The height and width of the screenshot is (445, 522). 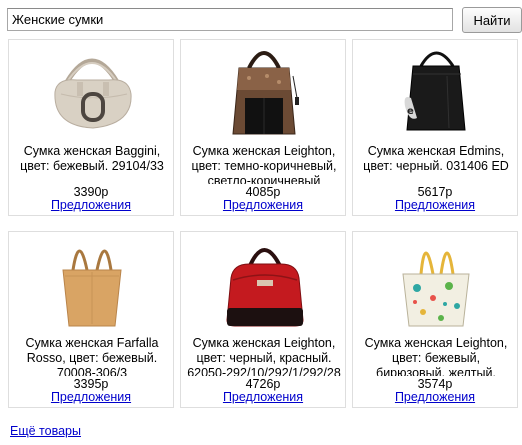 What do you see at coordinates (436, 281) in the screenshot?
I see `printed-canvas-tote-image` at bounding box center [436, 281].